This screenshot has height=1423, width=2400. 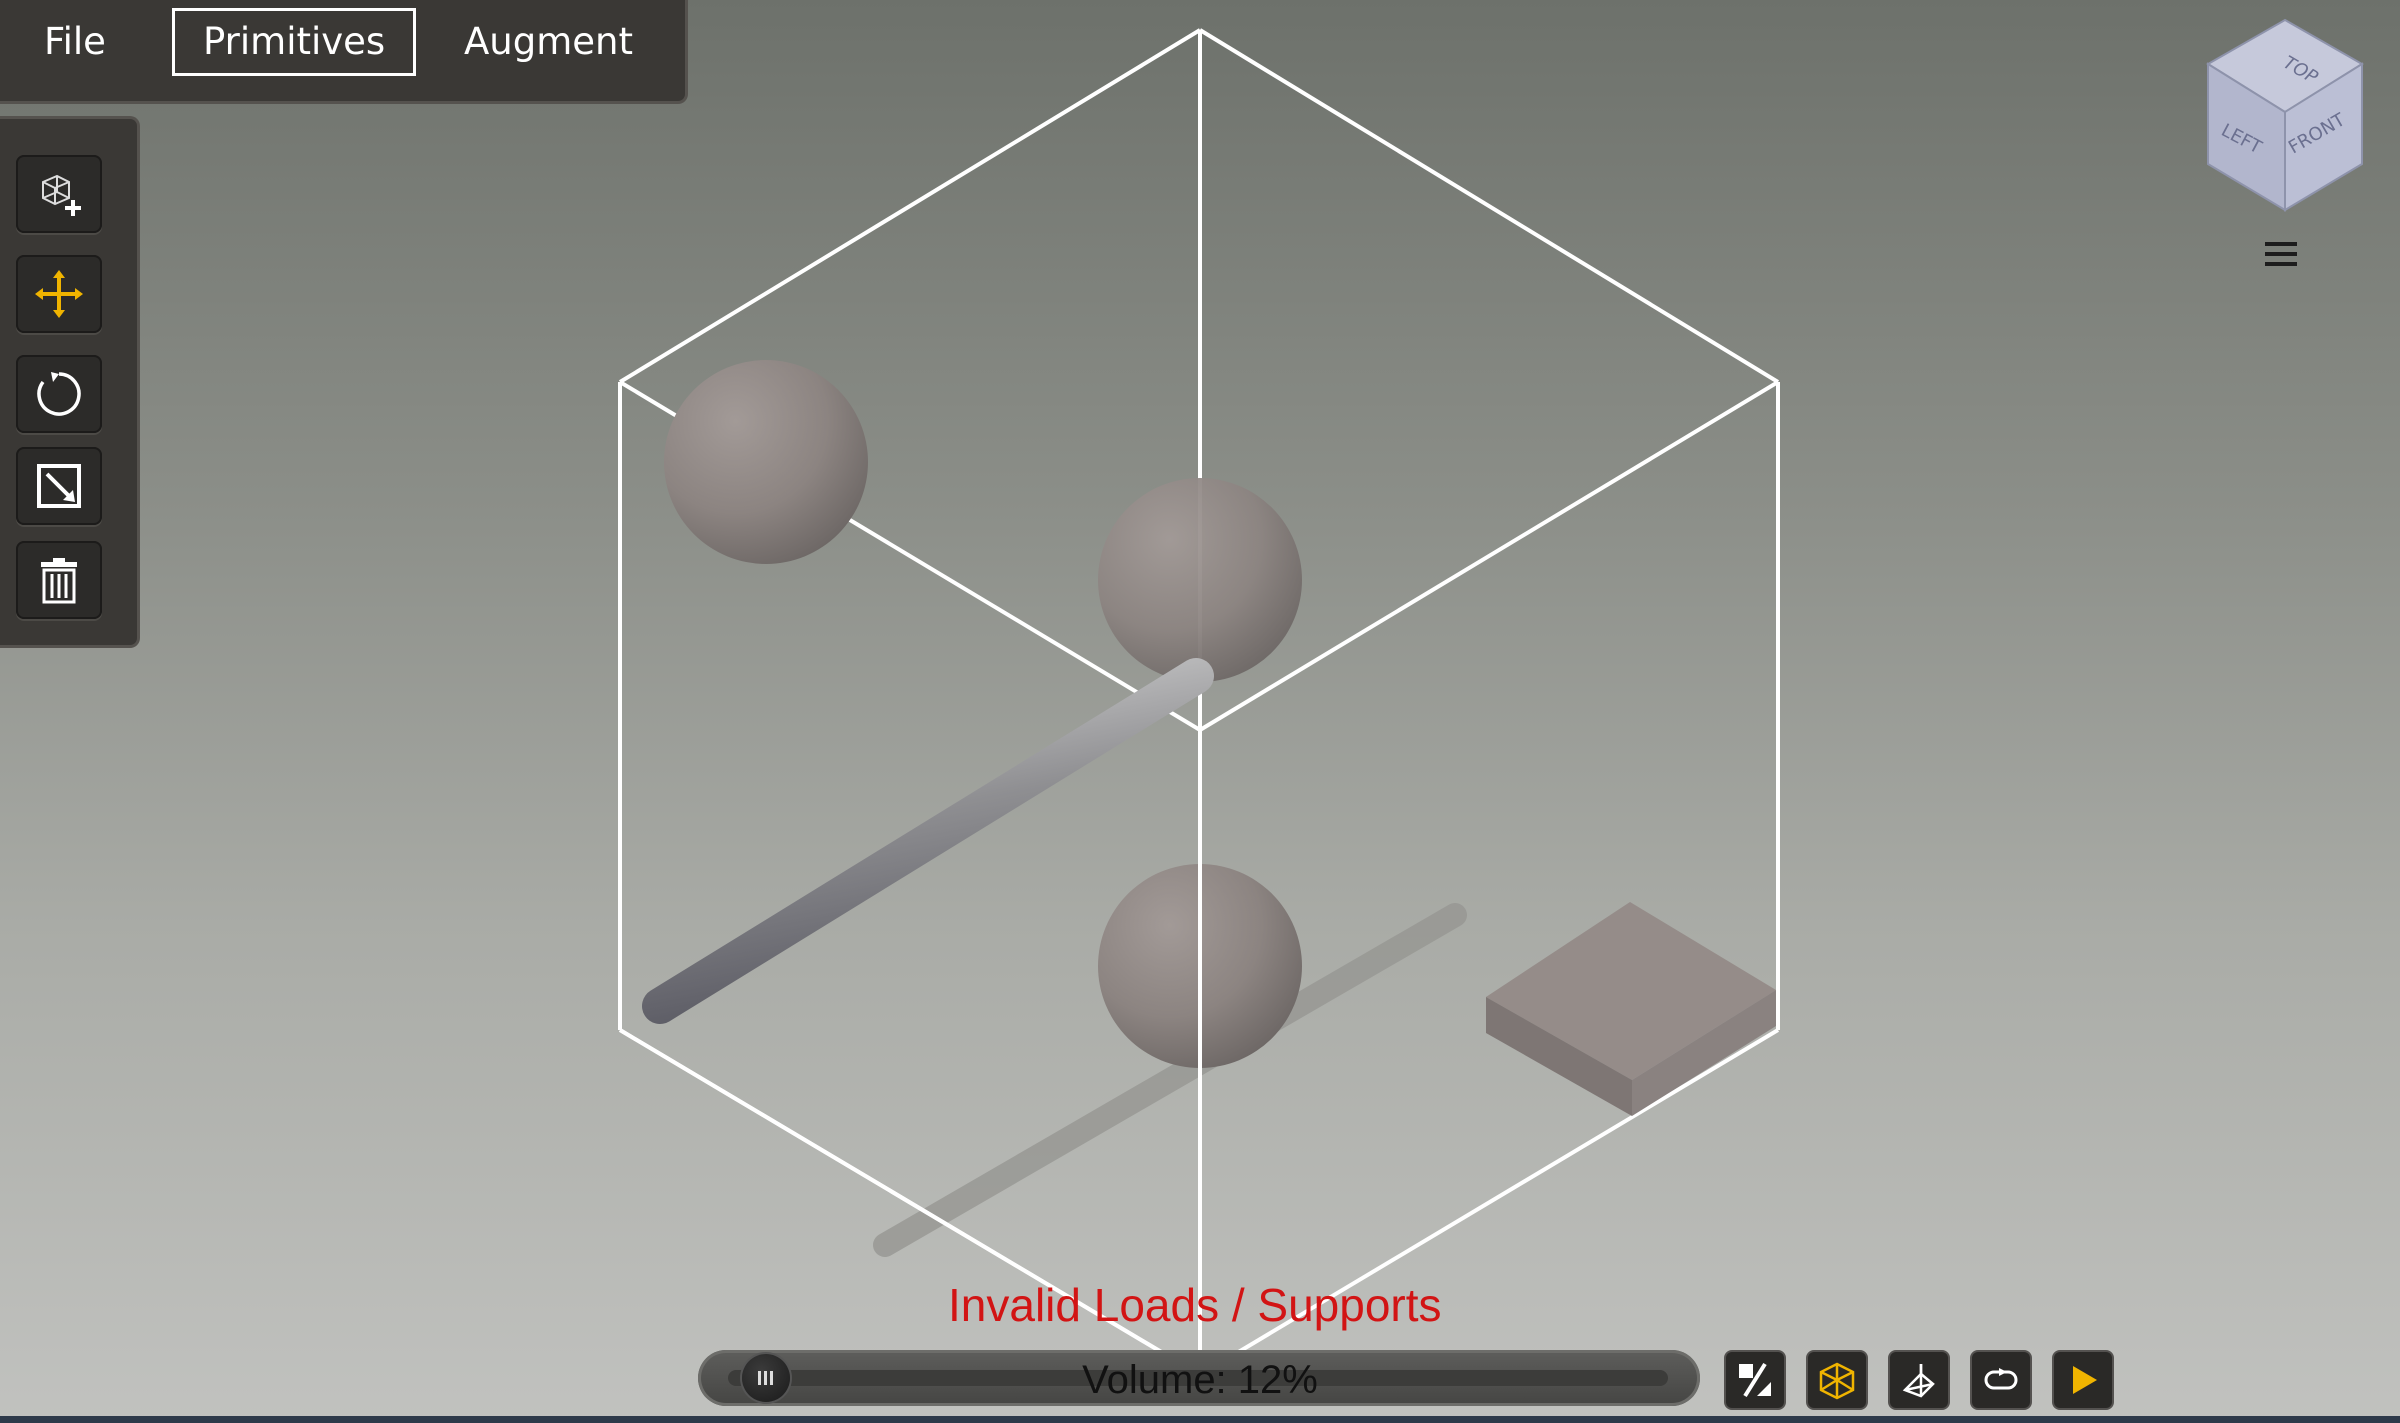 I want to click on menu-augment: Augment, so click(x=548, y=42).